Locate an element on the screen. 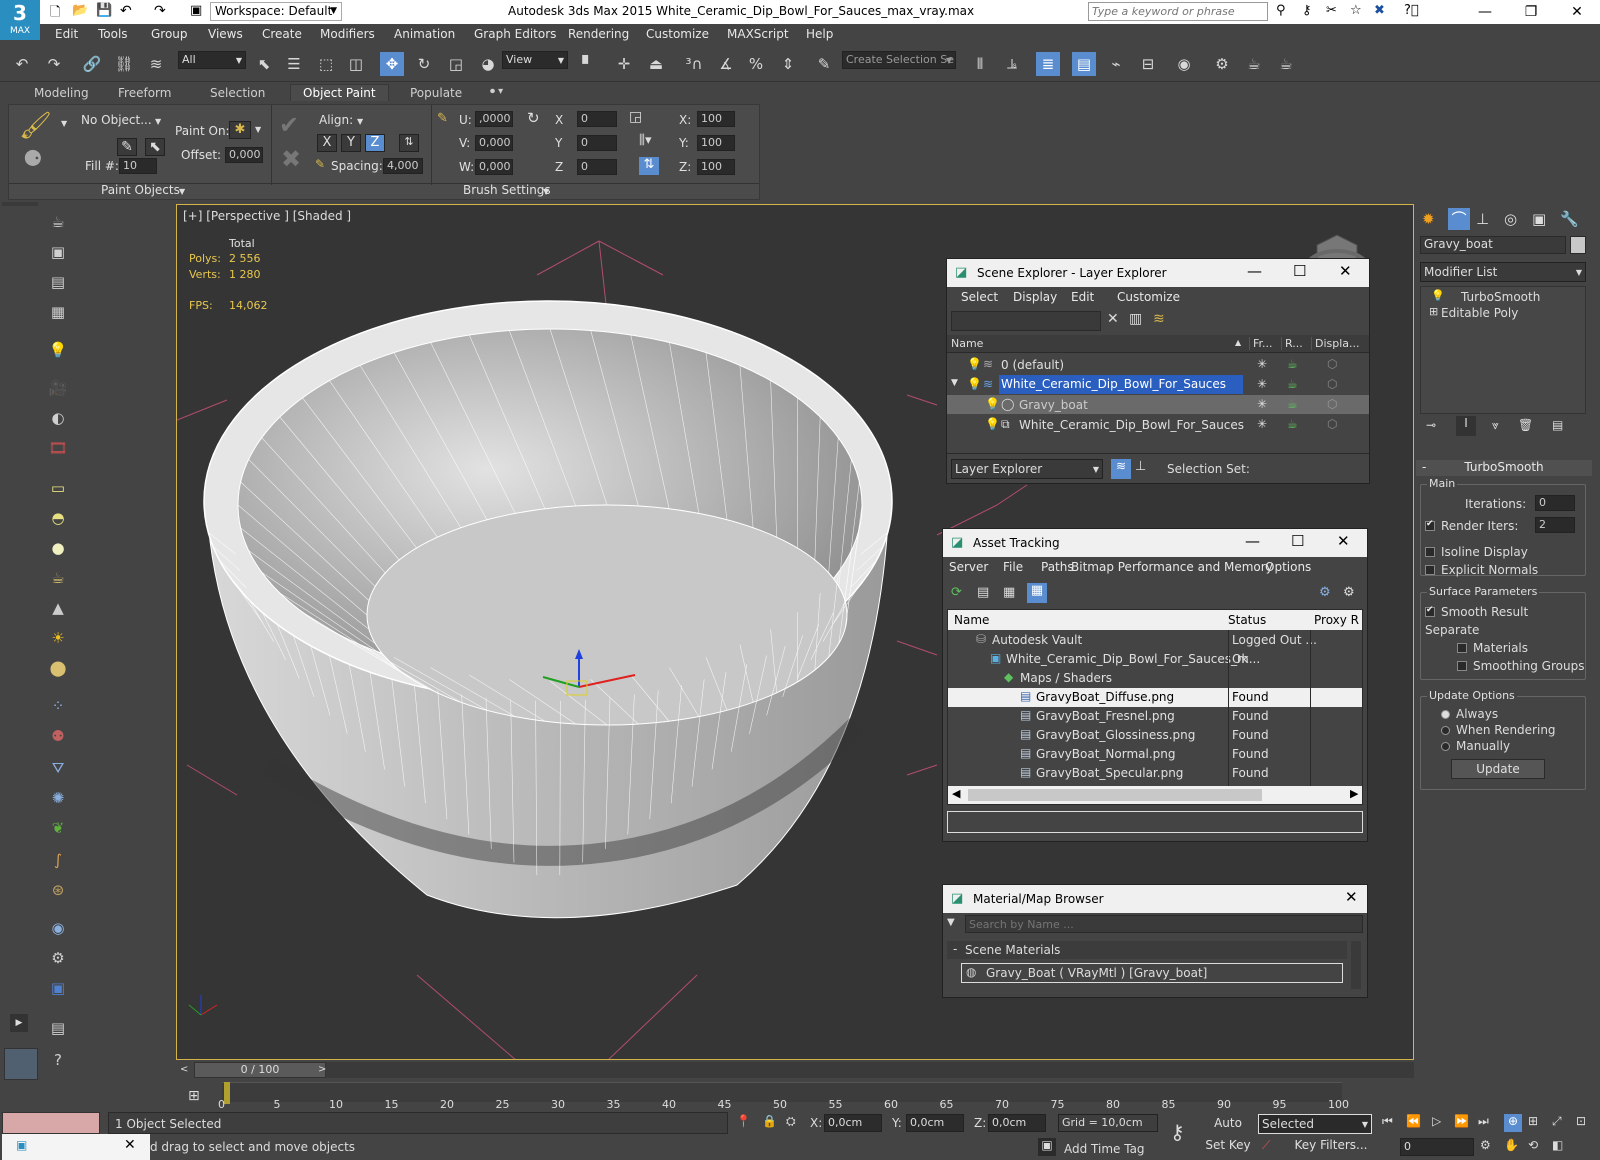 The height and width of the screenshot is (1160, 1600). light-icon: 💡 is located at coordinates (58, 350).